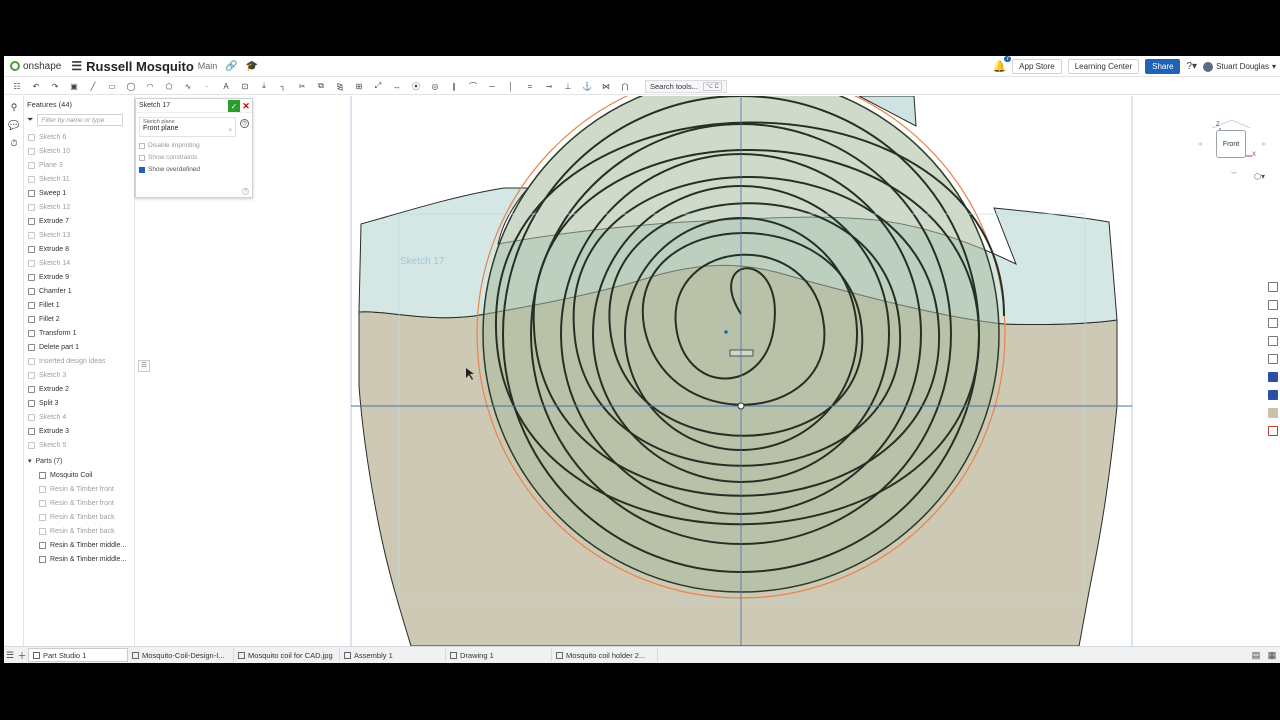  What do you see at coordinates (79, 361) in the screenshot?
I see `feature-item: Inserted design ideas` at bounding box center [79, 361].